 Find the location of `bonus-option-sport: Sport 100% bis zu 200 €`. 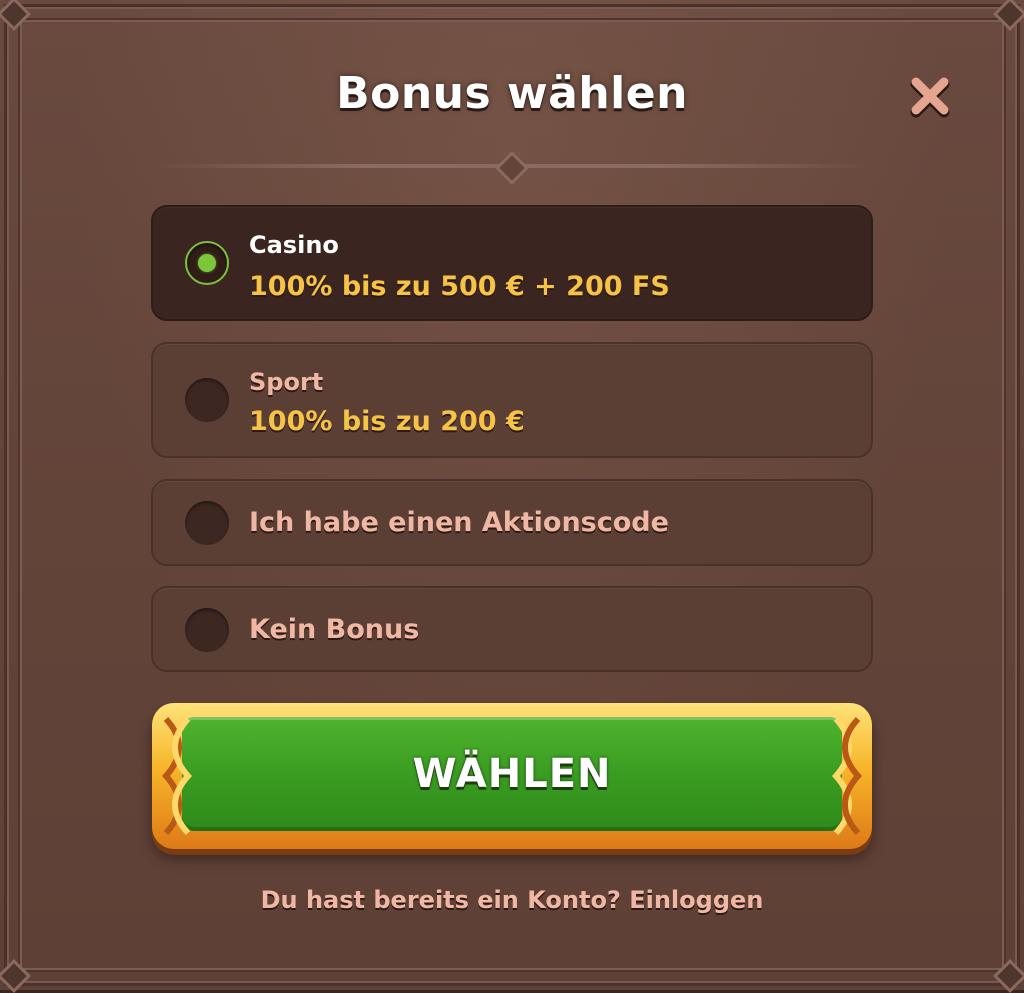

bonus-option-sport: Sport 100% bis zu 200 € is located at coordinates (512, 400).